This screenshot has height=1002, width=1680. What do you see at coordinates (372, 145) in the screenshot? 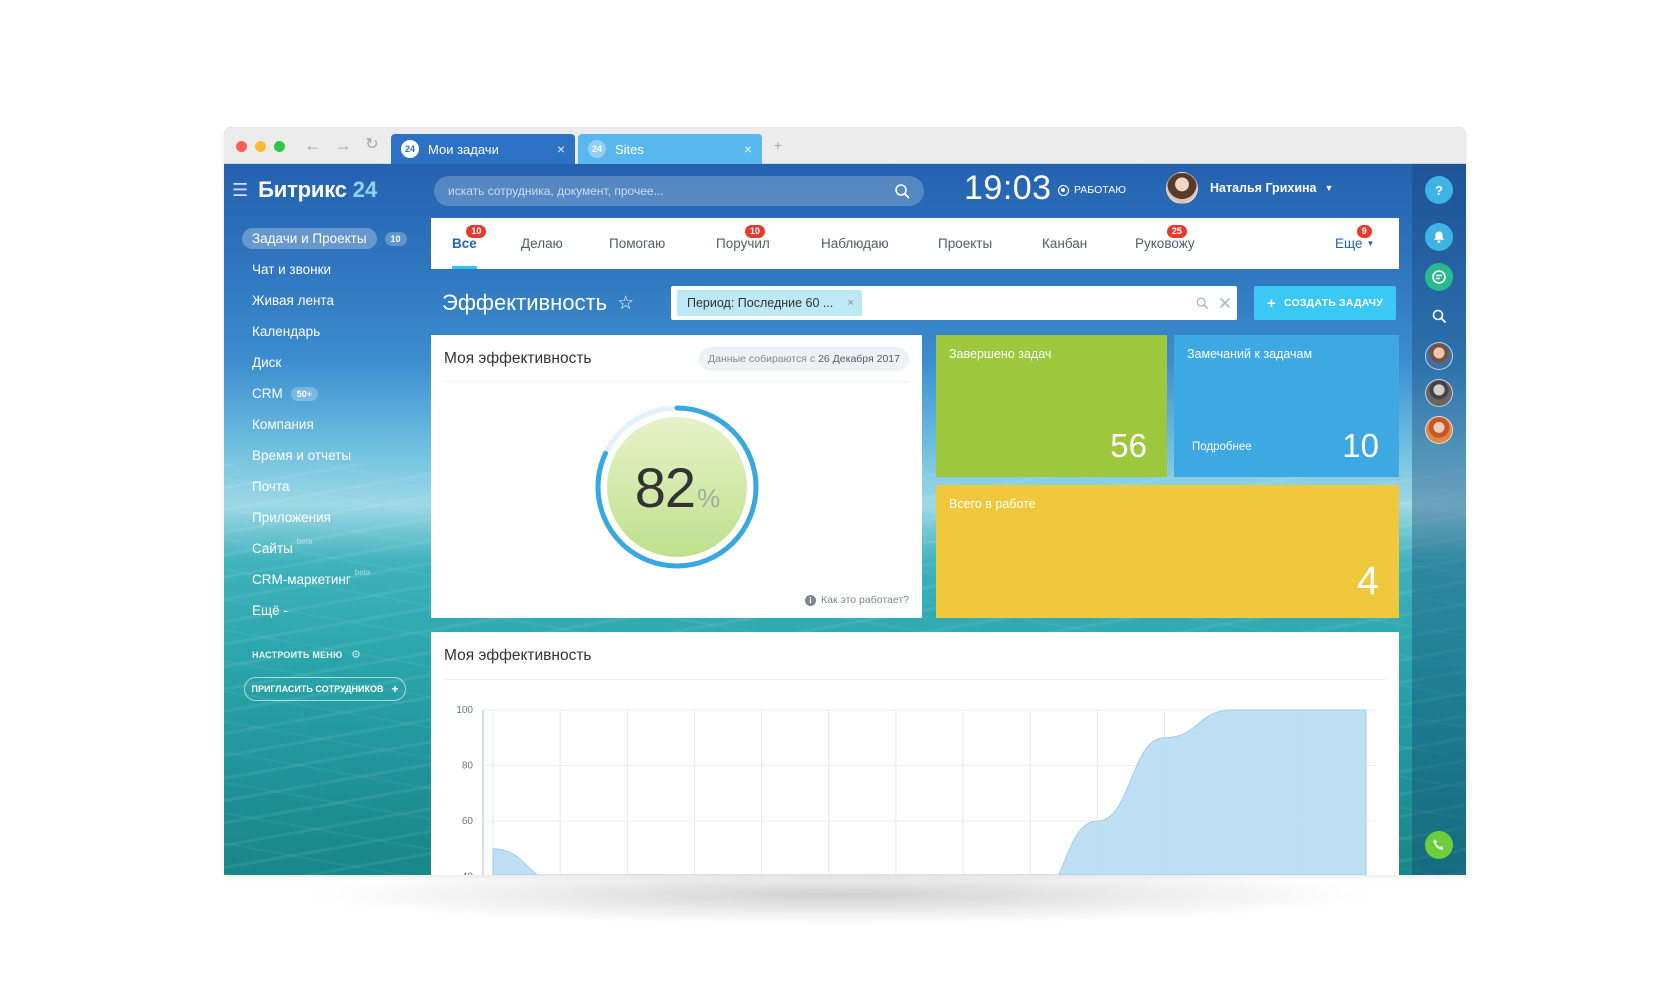
I see `reload-icon: ↻` at bounding box center [372, 145].